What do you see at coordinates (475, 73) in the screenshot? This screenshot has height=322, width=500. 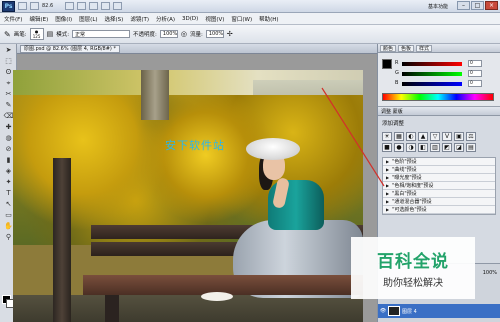 I see `green-value-field: 0` at bounding box center [475, 73].